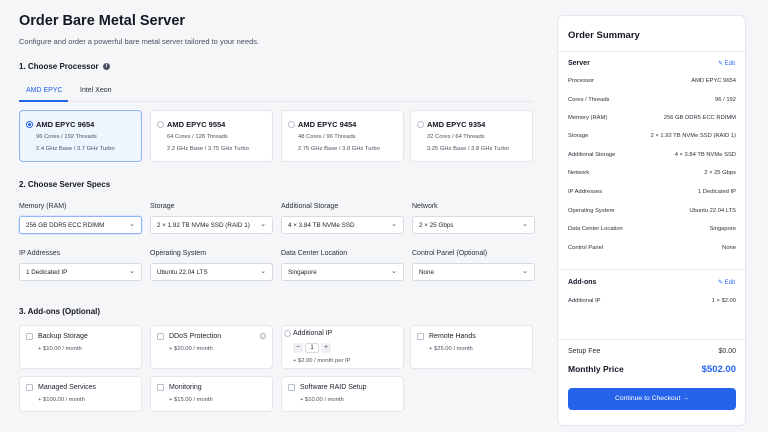  I want to click on operating-system-value: Ubuntu 22.04 LTS, so click(182, 272).